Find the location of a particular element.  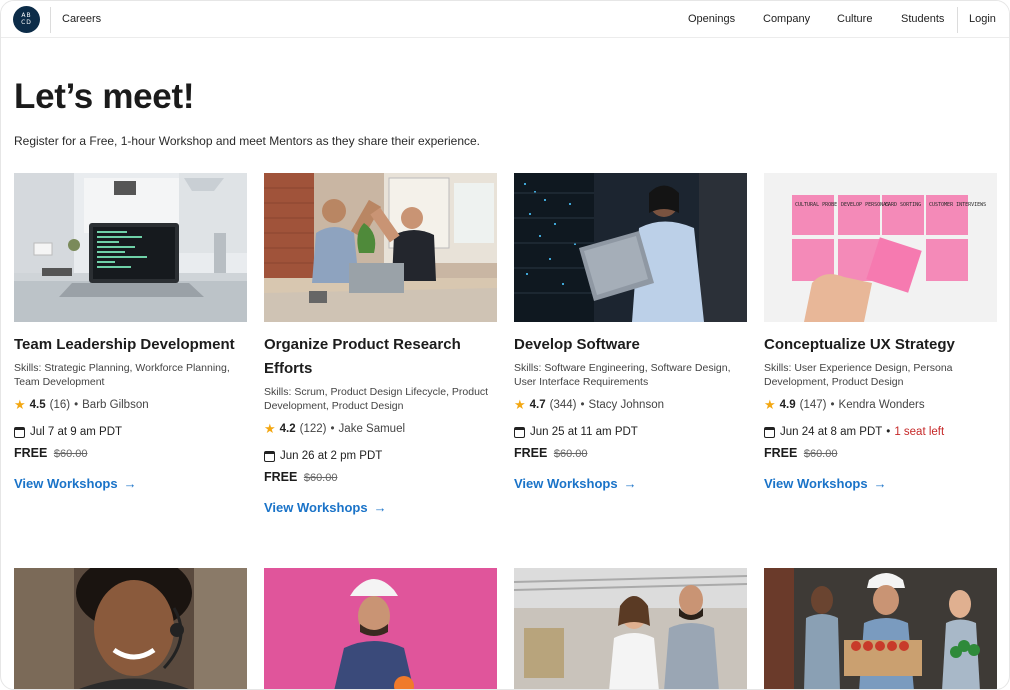

svg-text: DEVELOP PERSONAS is located at coordinates (865, 205).